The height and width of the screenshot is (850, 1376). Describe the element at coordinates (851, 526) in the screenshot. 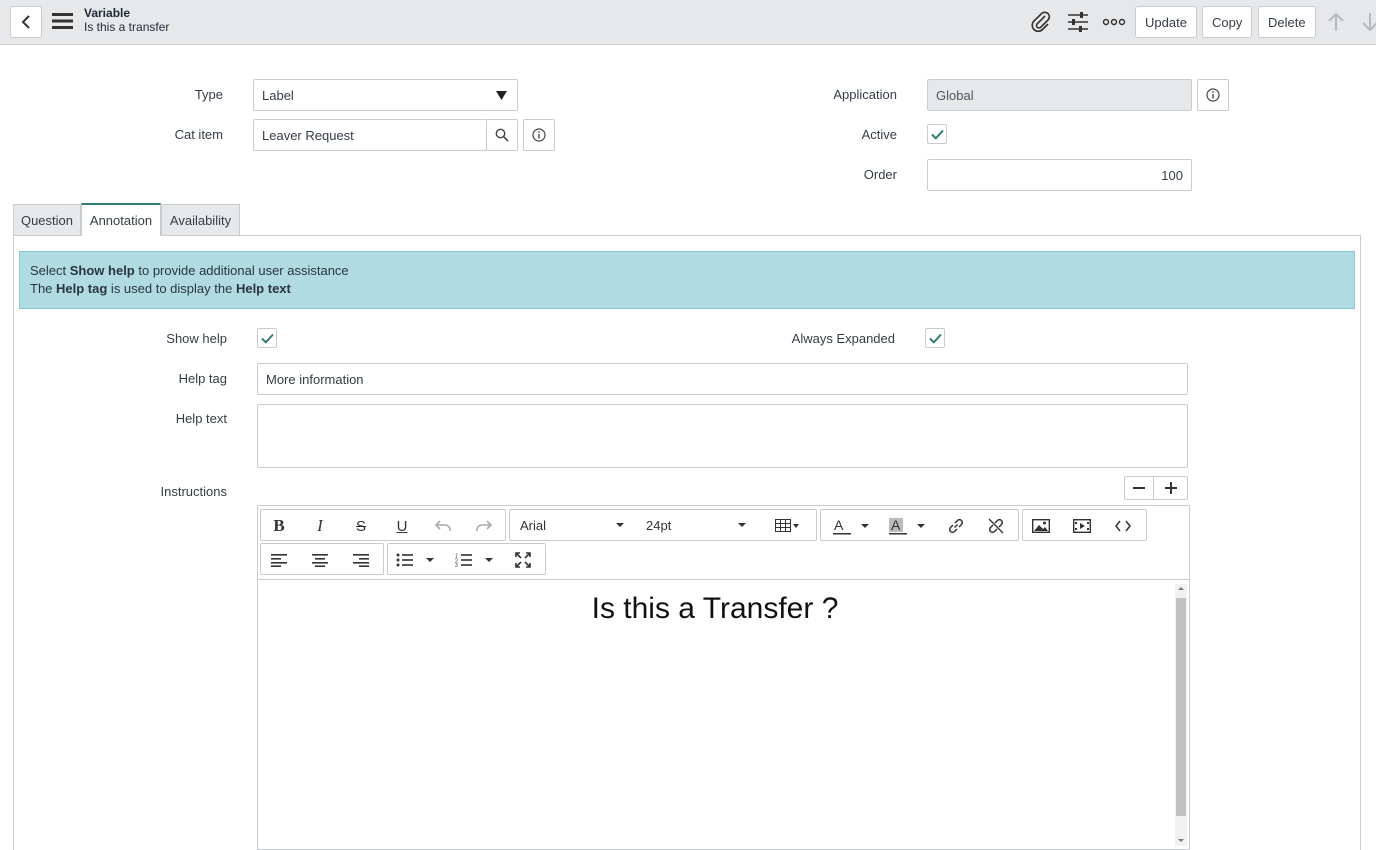

I see `text-color-icon: A` at that location.